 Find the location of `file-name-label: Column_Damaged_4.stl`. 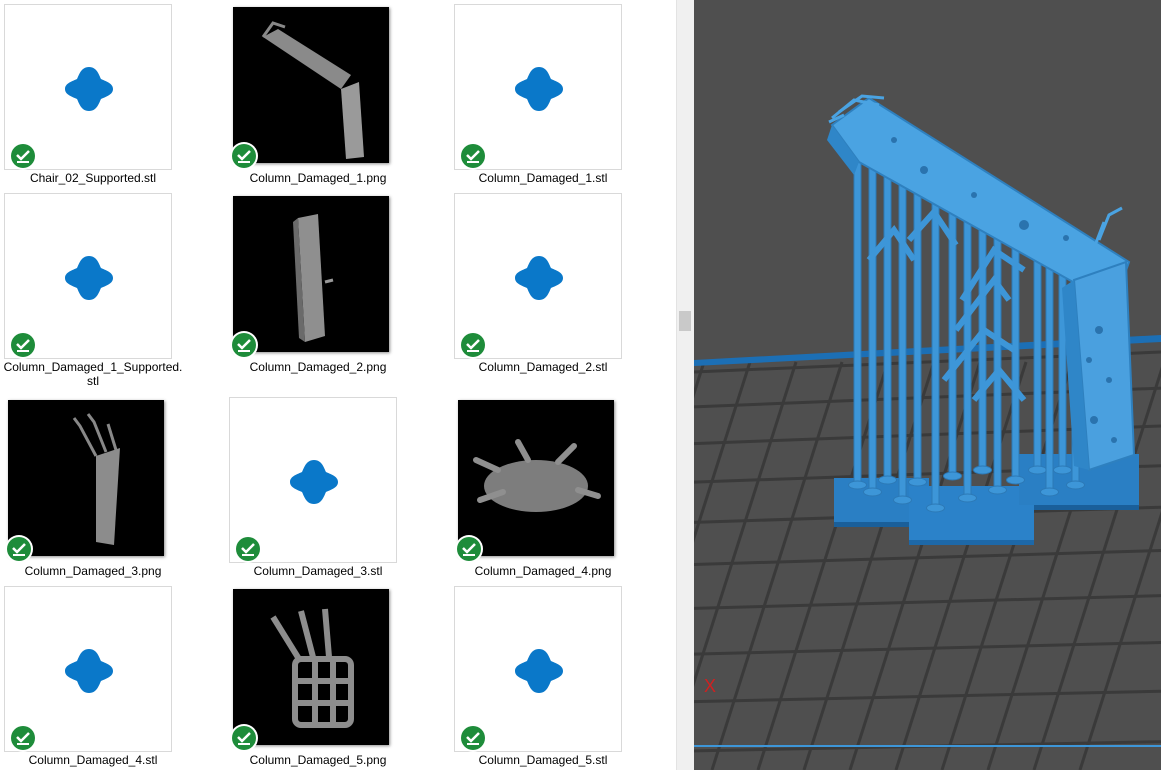

file-name-label: Column_Damaged_4.stl is located at coordinates (93, 760).